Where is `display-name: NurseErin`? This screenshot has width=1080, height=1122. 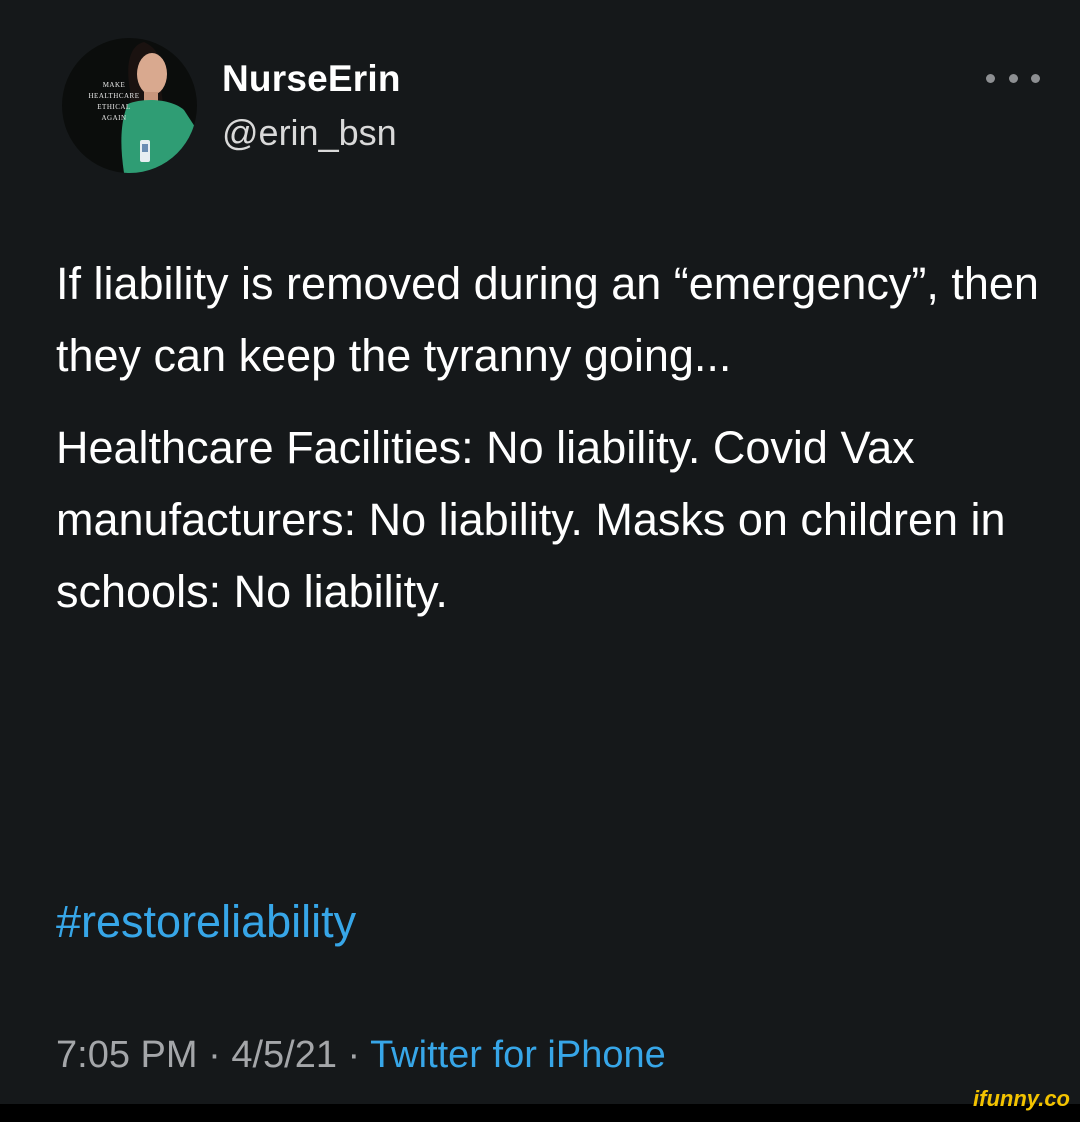 display-name: NurseErin is located at coordinates (311, 79).